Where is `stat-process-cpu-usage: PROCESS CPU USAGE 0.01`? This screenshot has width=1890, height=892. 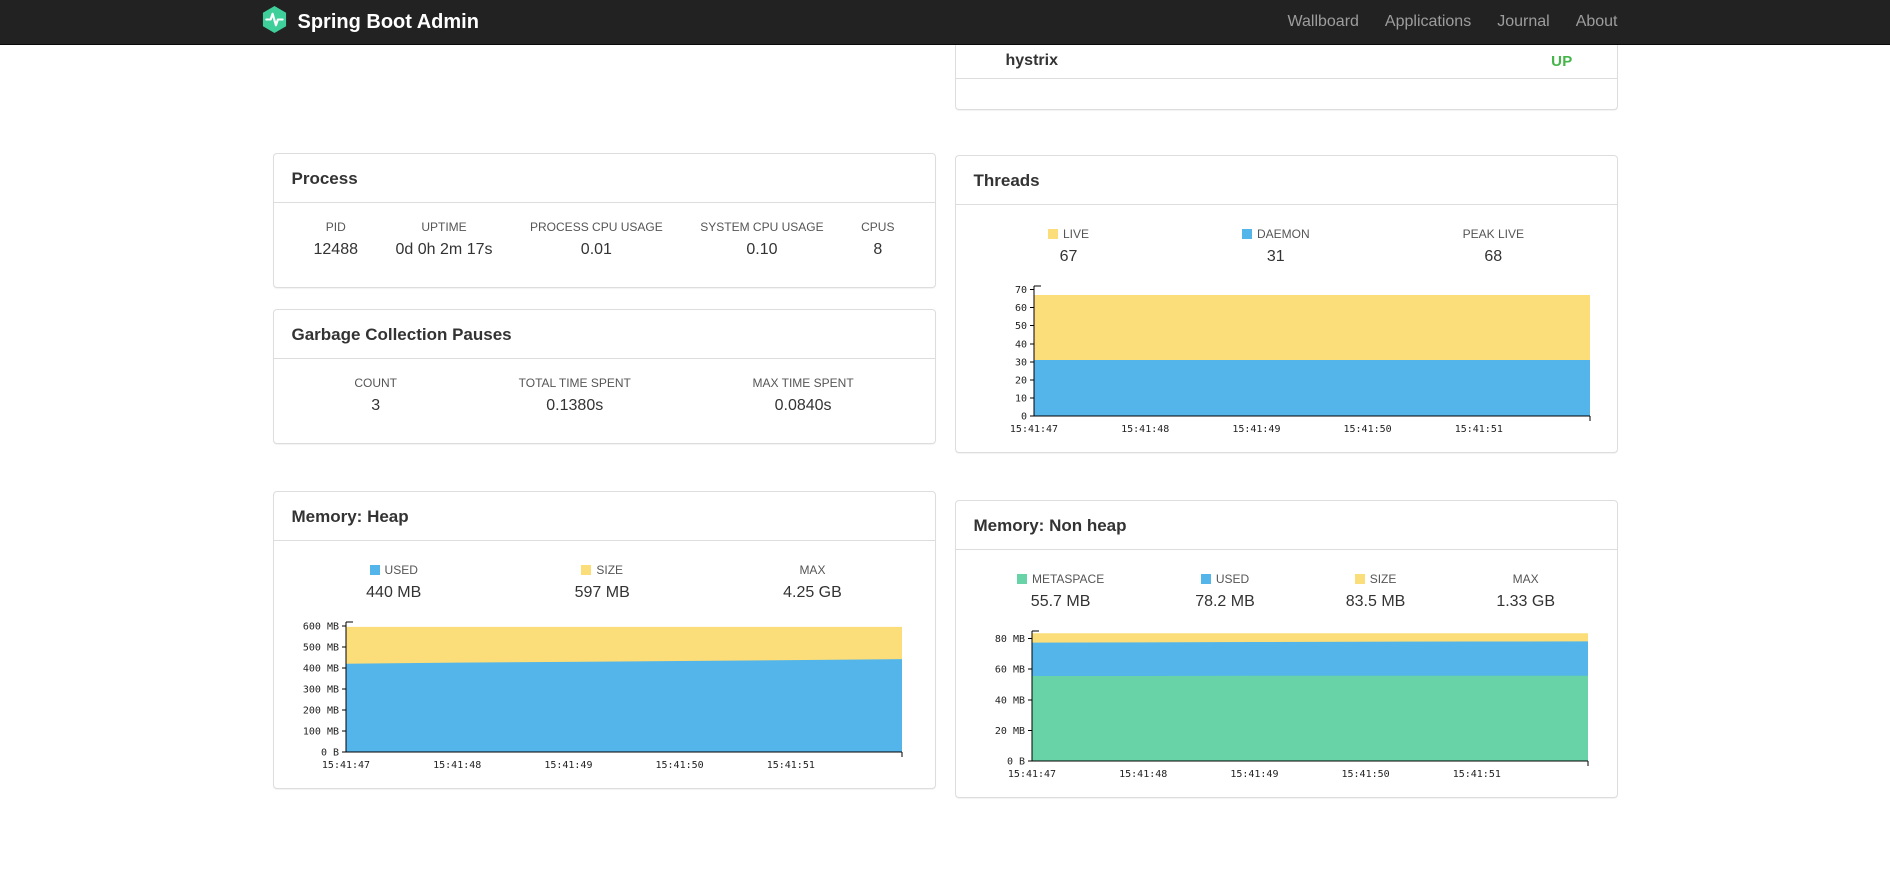
stat-process-cpu-usage: PROCESS CPU USAGE 0.01 is located at coordinates (596, 239).